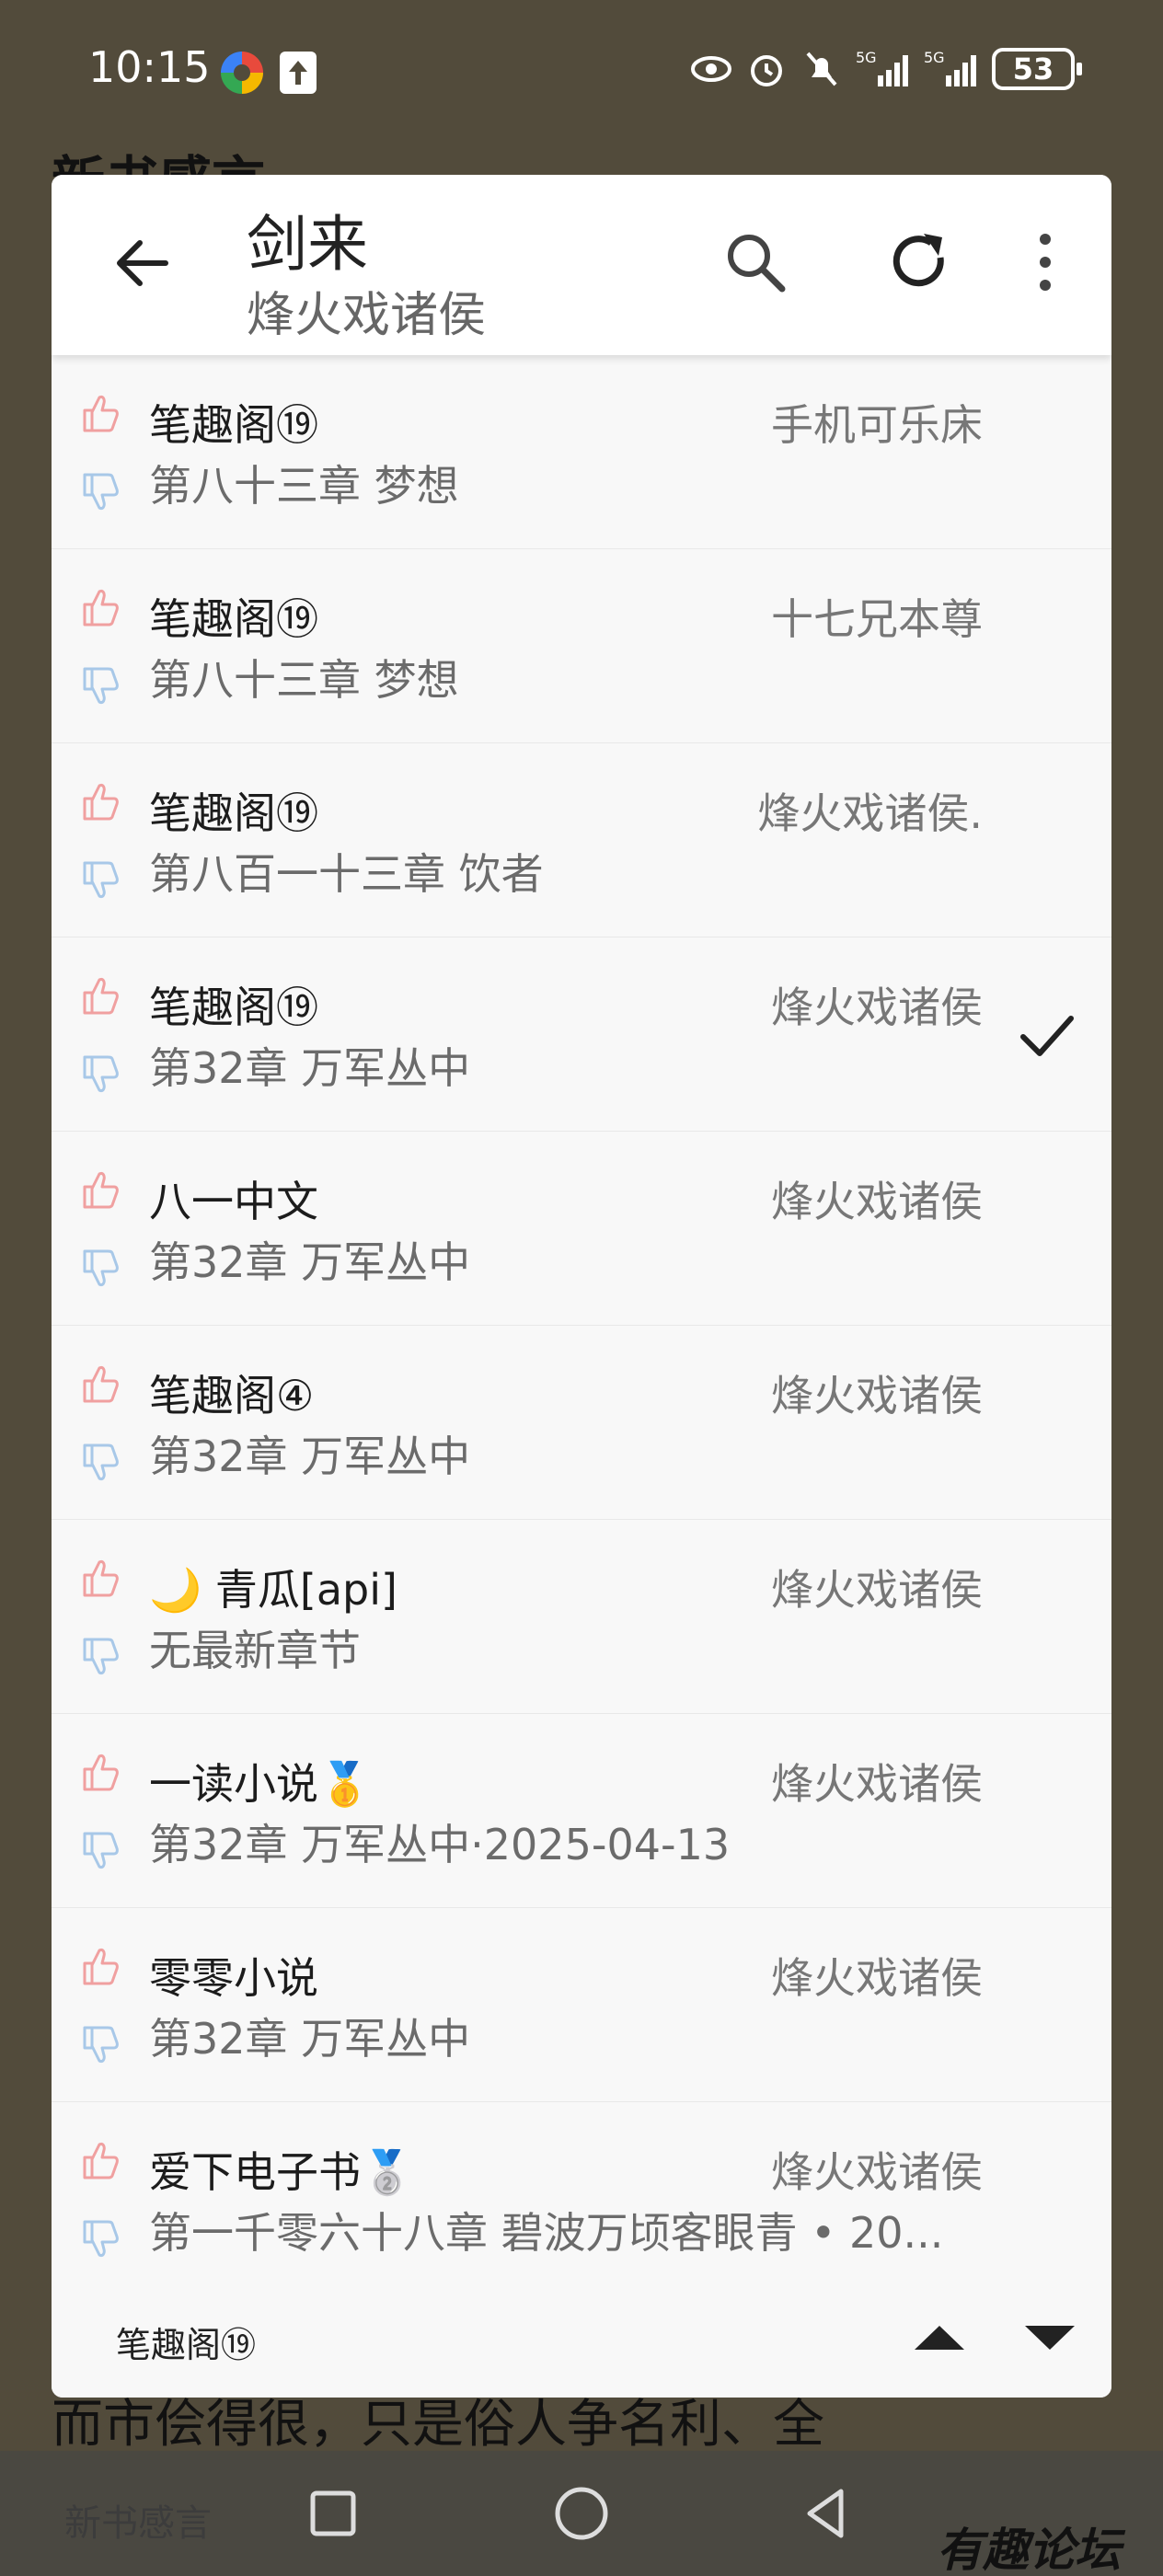 Image resolution: width=1163 pixels, height=2576 pixels. I want to click on selected-check-icon, so click(1047, 1036).